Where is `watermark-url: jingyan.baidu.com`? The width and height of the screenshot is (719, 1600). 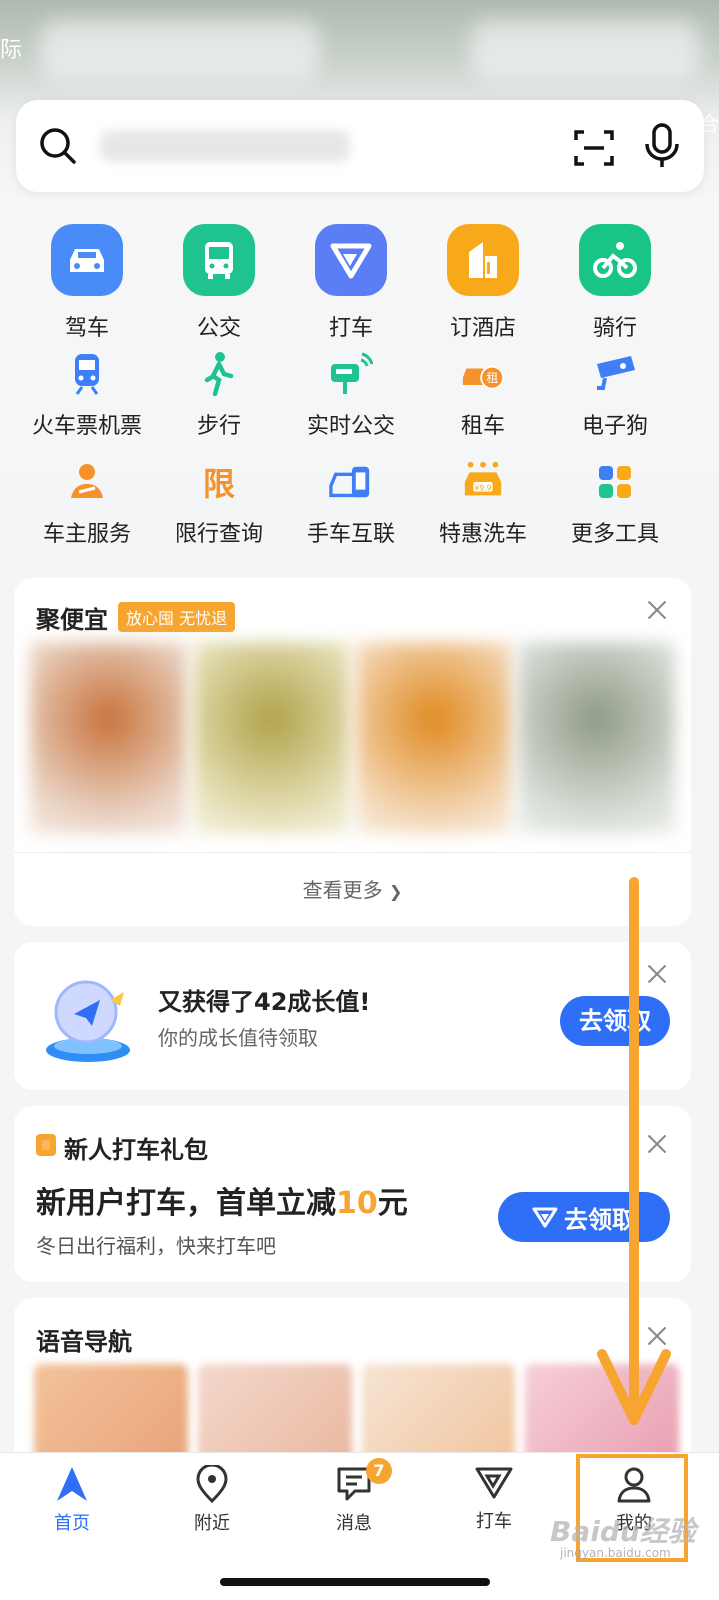
watermark-url: jingyan.baidu.com is located at coordinates (615, 1553).